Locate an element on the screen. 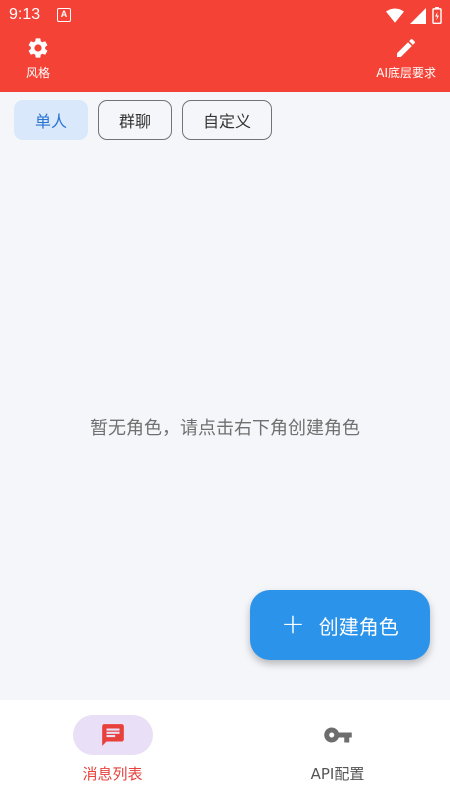 This screenshot has height=800, width=450. pencil-icon is located at coordinates (406, 47).